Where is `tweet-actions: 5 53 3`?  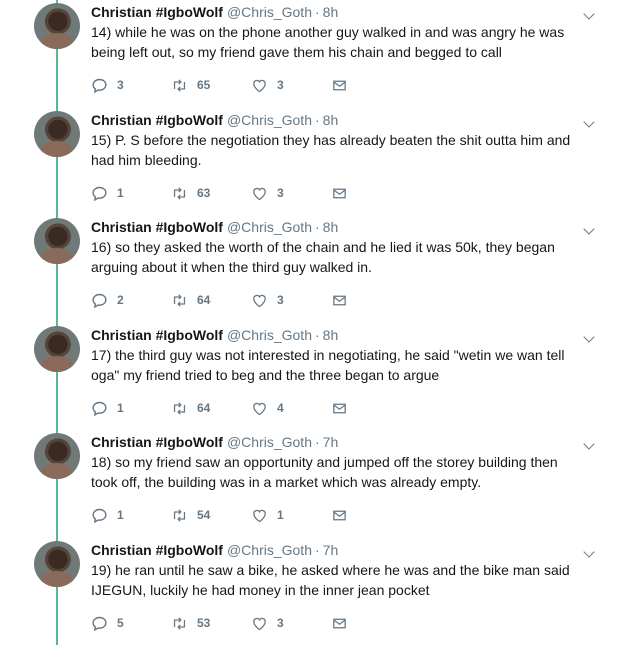
tweet-actions: 5 53 3 is located at coordinates (241, 623).